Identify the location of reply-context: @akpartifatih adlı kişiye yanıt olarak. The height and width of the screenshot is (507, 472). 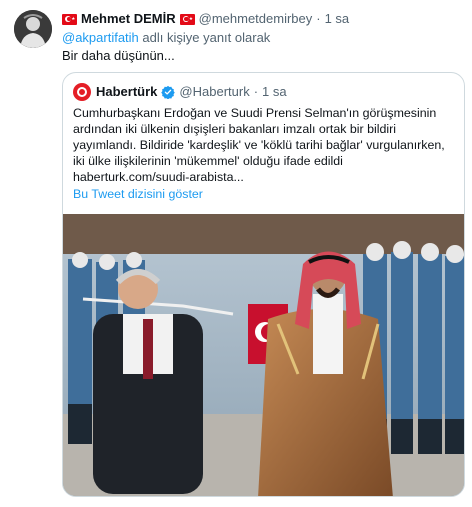
(166, 38).